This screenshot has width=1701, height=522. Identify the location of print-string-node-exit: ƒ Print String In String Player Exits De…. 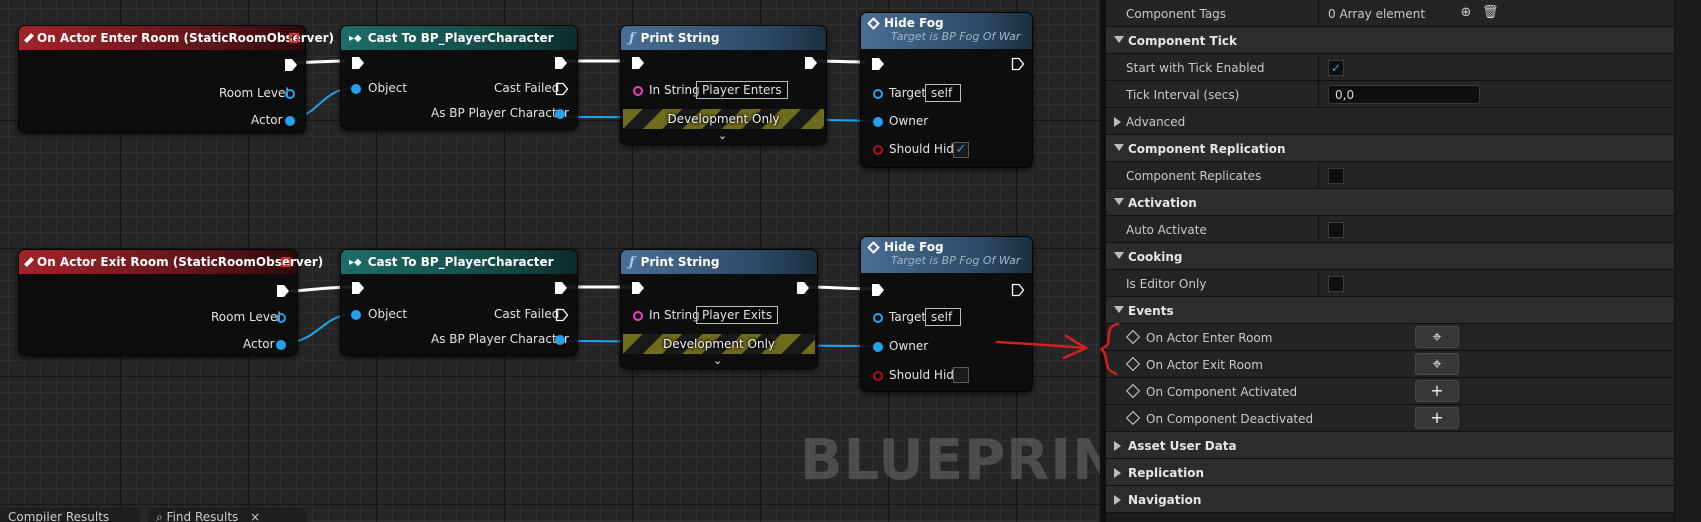
(719, 309).